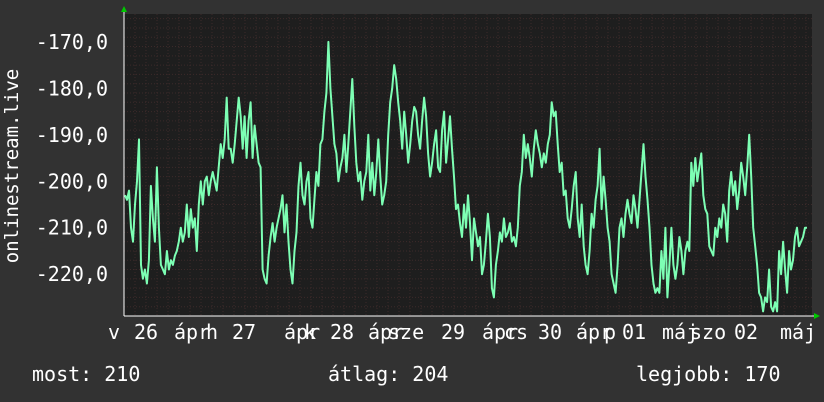 The height and width of the screenshot is (402, 824). What do you see at coordinates (634, 332) in the screenshot?
I see `x-tick-label: 01` at bounding box center [634, 332].